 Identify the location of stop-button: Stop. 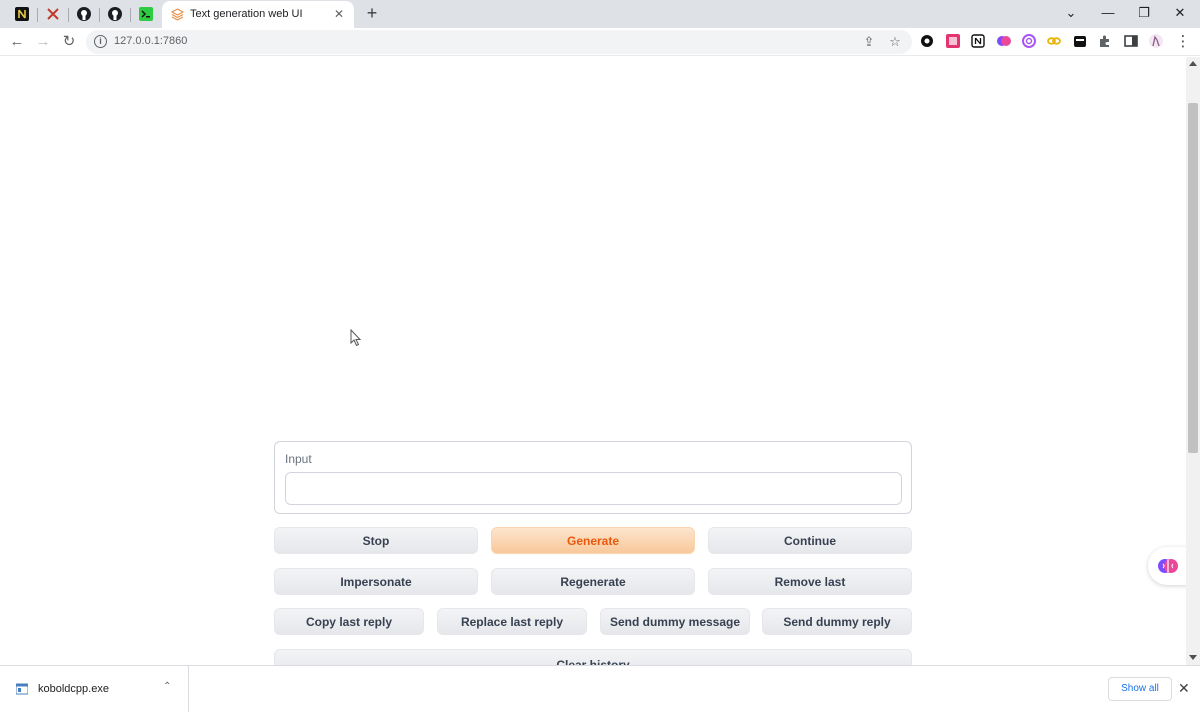
(376, 540).